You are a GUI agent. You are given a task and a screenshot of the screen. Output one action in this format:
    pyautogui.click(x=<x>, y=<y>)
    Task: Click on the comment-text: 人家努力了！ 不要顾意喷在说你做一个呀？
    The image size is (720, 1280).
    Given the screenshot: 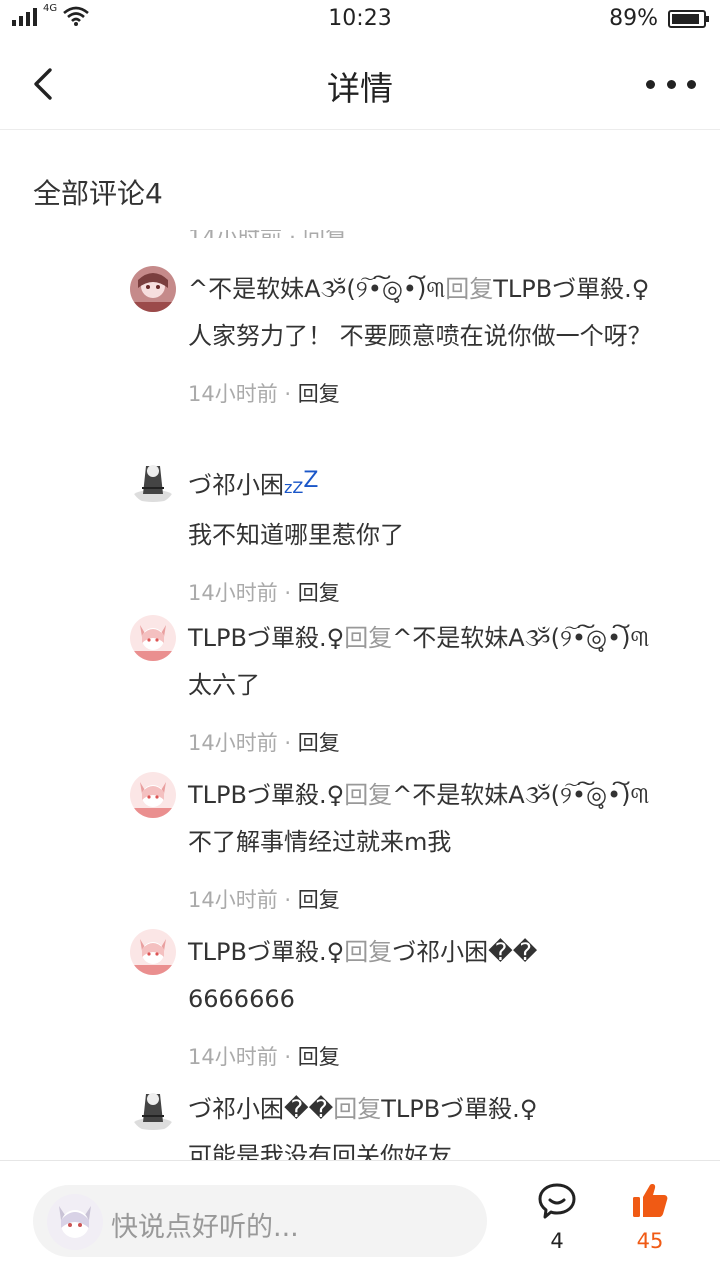 What is the action you would take?
    pyautogui.click(x=420, y=336)
    